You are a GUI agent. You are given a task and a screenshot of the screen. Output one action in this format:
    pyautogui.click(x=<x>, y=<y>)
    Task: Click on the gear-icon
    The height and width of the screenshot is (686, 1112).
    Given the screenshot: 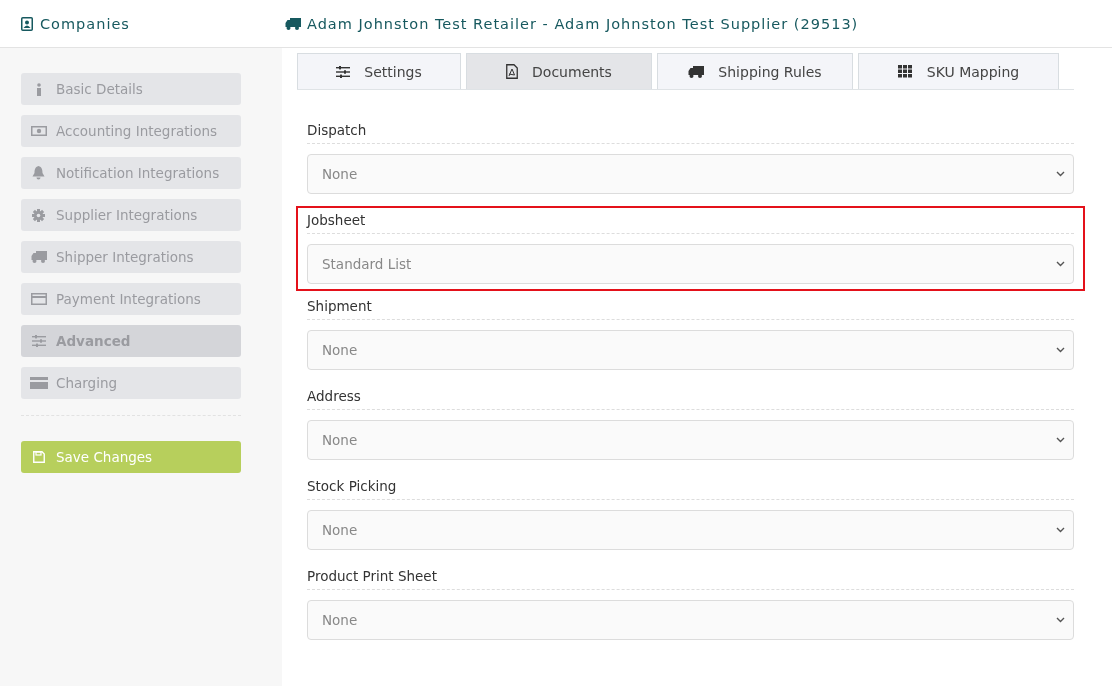 What is the action you would take?
    pyautogui.click(x=38, y=215)
    